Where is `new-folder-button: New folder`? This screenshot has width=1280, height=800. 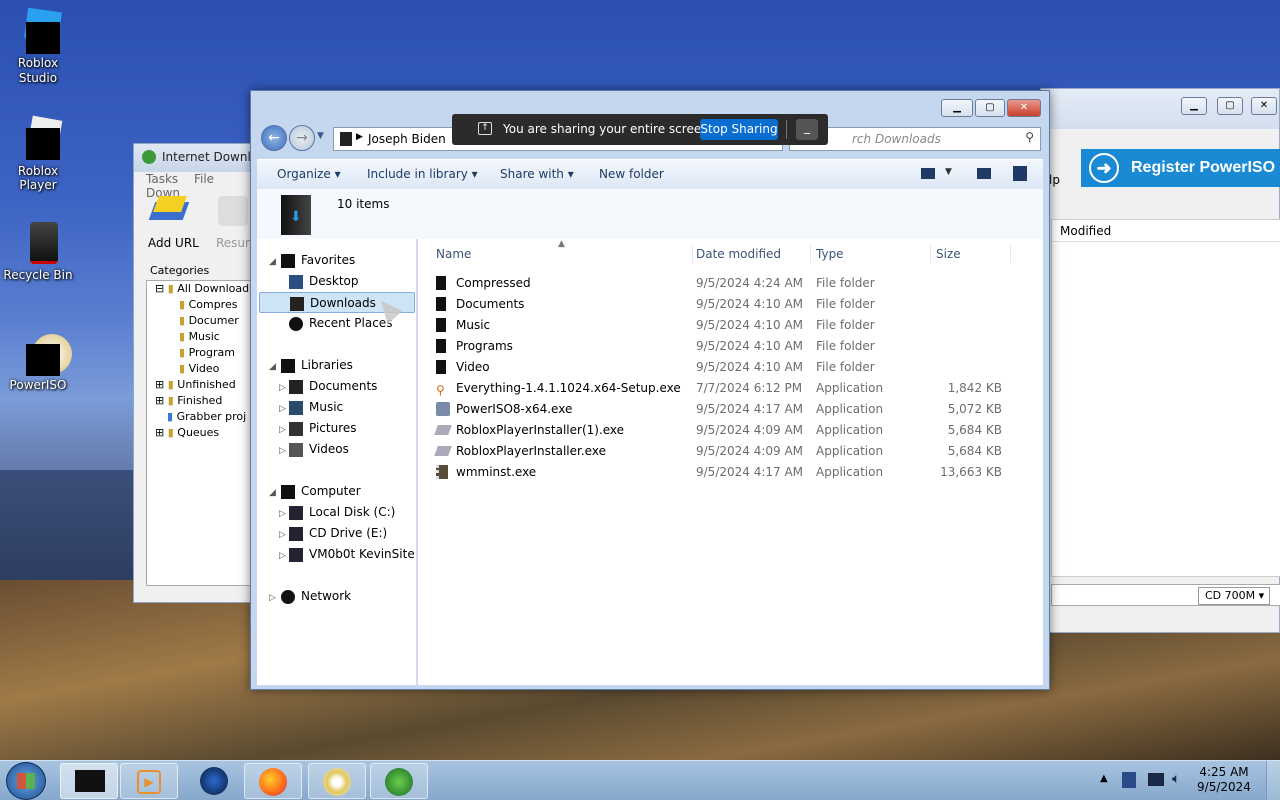
new-folder-button: New folder is located at coordinates (631, 174).